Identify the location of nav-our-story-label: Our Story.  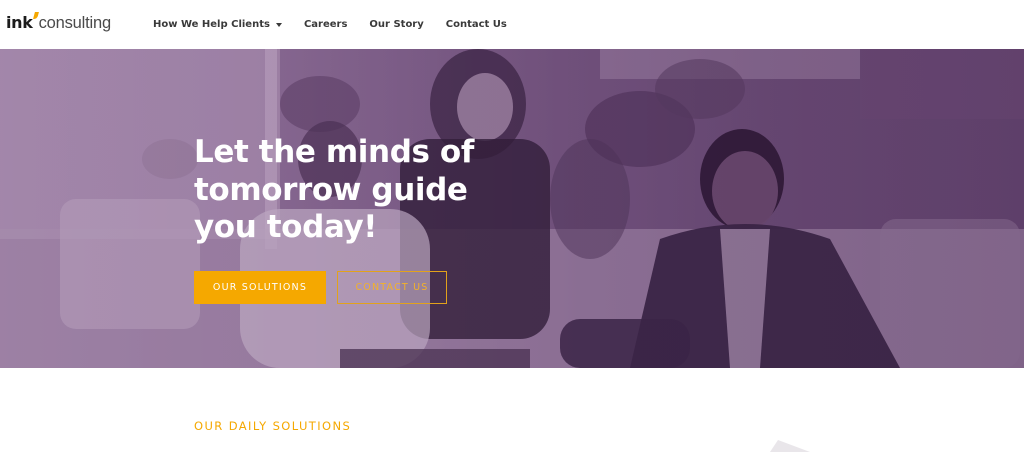
(396, 24).